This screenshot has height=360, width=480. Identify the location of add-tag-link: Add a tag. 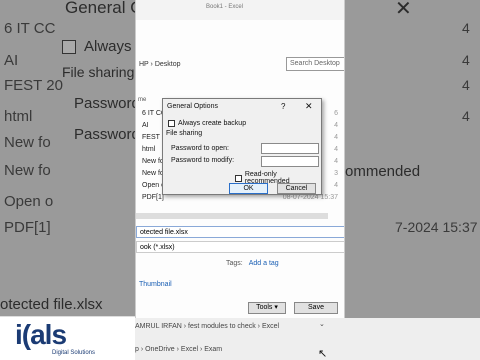
(264, 263).